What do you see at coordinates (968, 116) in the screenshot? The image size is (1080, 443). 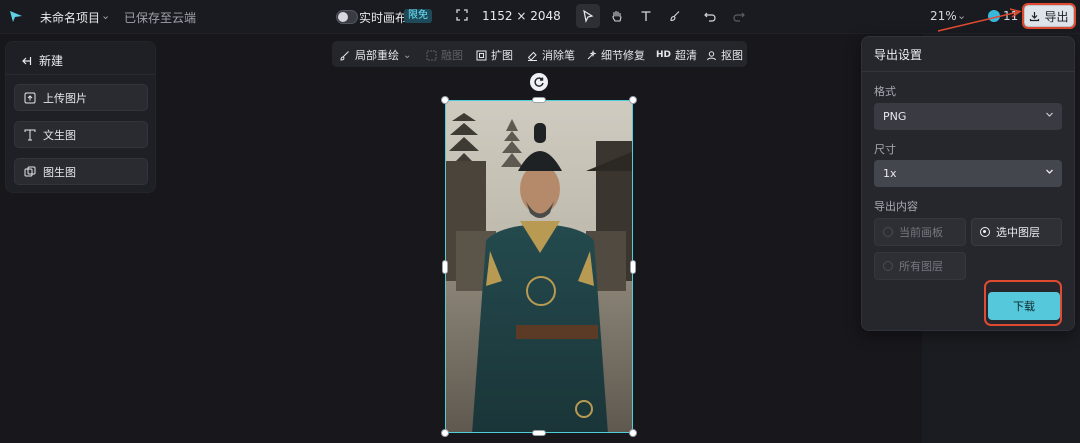 I see `format-select: PNG` at bounding box center [968, 116].